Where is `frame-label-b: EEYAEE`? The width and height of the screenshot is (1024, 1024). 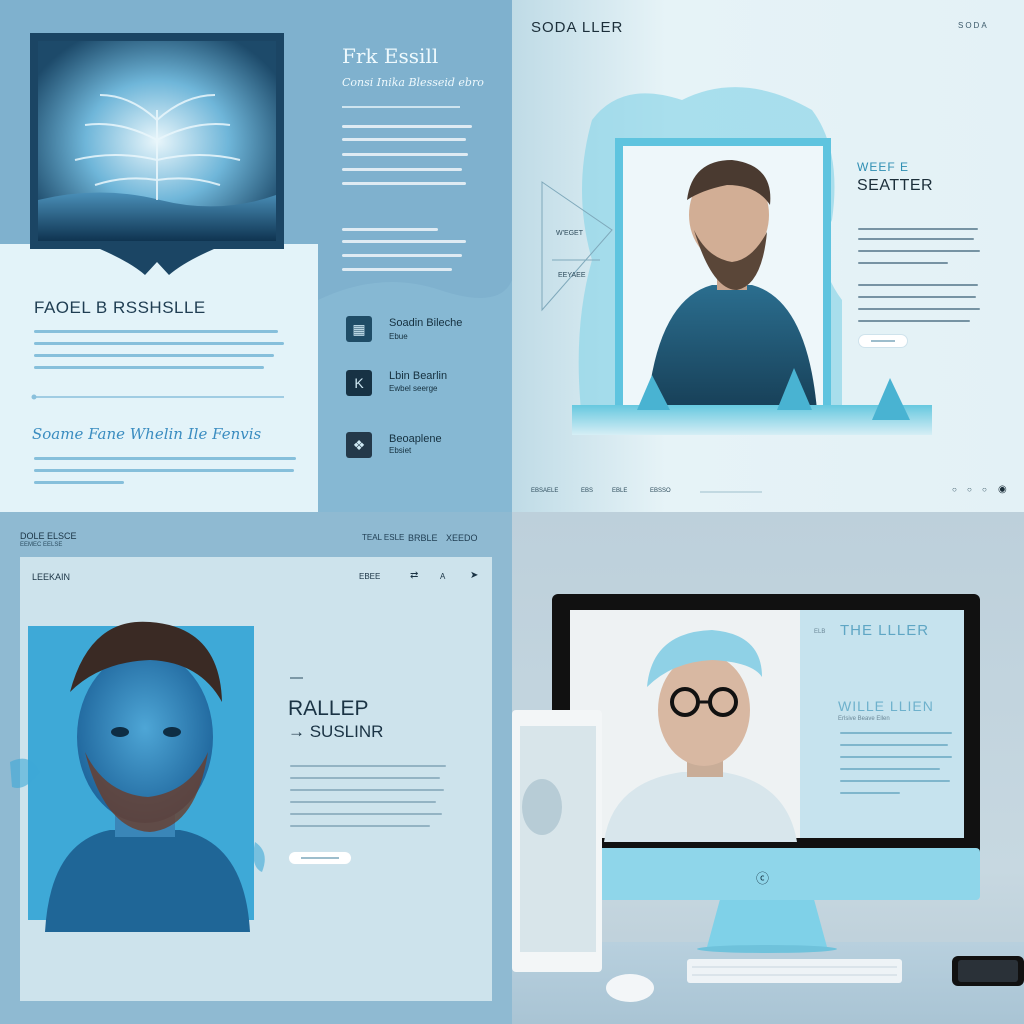 frame-label-b: EEYAEE is located at coordinates (572, 275).